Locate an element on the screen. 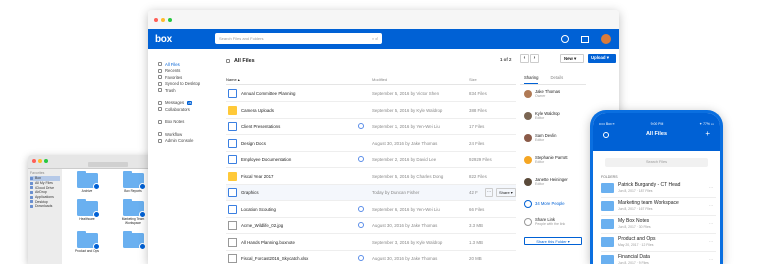  file-name: Design Docs is located at coordinates (253, 143).